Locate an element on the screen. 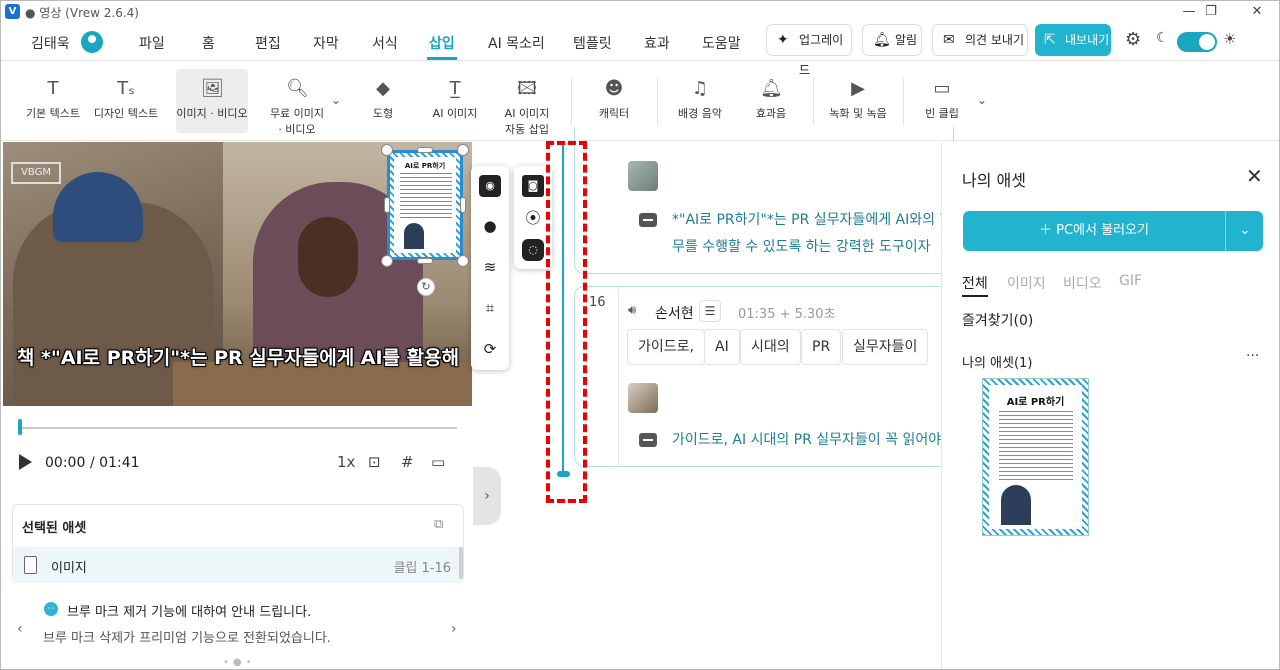 The height and width of the screenshot is (670, 1280). notice-prev-button: ‹ is located at coordinates (20, 629).